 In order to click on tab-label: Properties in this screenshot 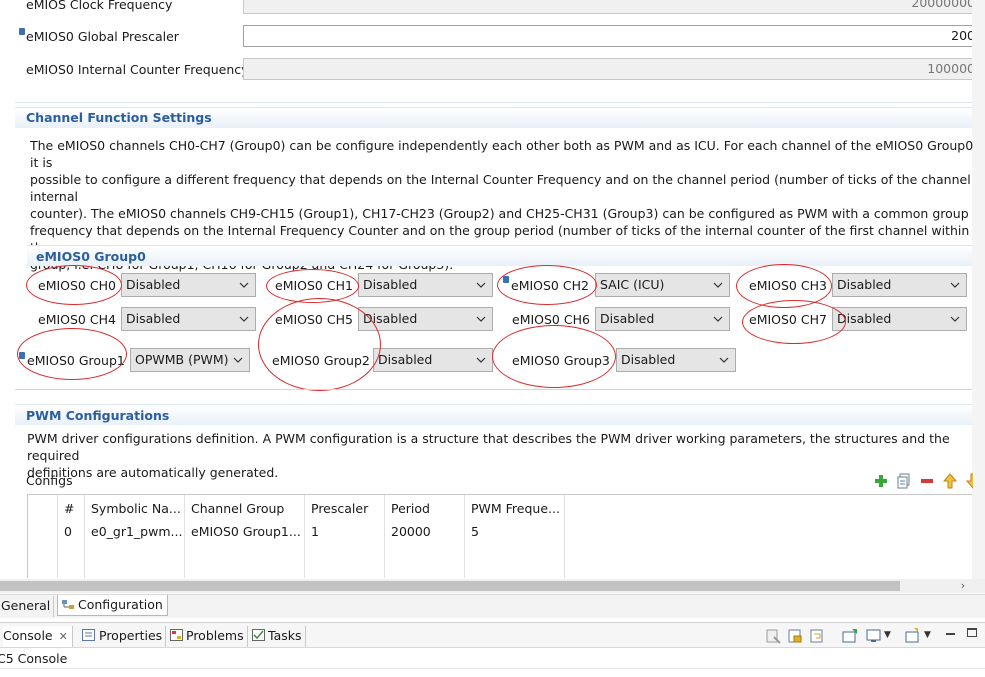, I will do `click(131, 635)`.